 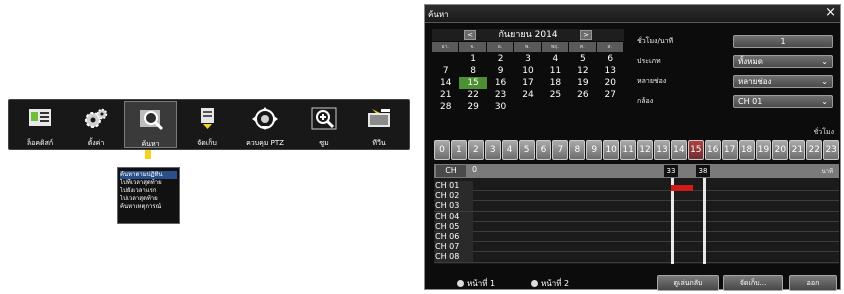 What do you see at coordinates (636, 206) in the screenshot?
I see `channel-row: CH 03` at bounding box center [636, 206].